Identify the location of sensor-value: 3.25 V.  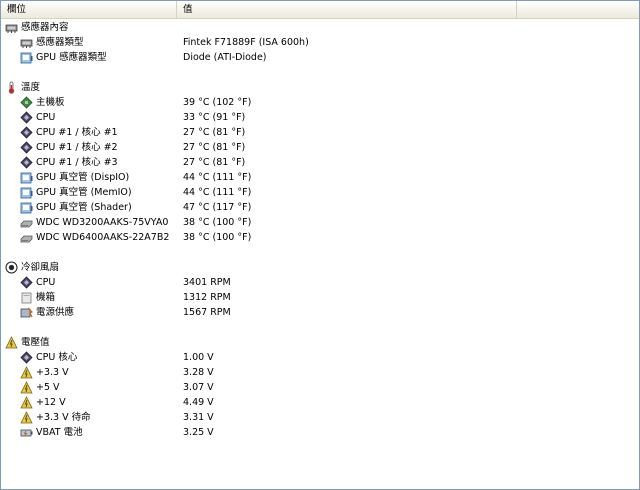
(198, 432).